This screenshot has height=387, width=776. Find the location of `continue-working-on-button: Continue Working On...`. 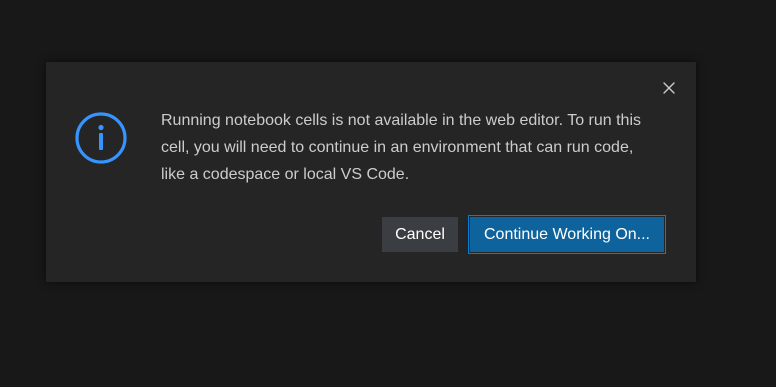

continue-working-on-button: Continue Working On... is located at coordinates (567, 234).